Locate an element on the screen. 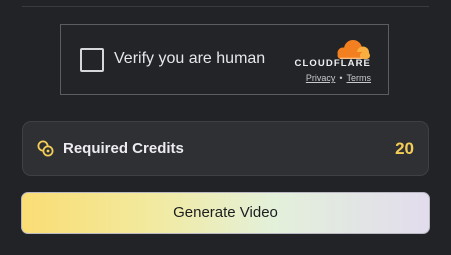  required-credits-label: Required Credits is located at coordinates (123, 148).